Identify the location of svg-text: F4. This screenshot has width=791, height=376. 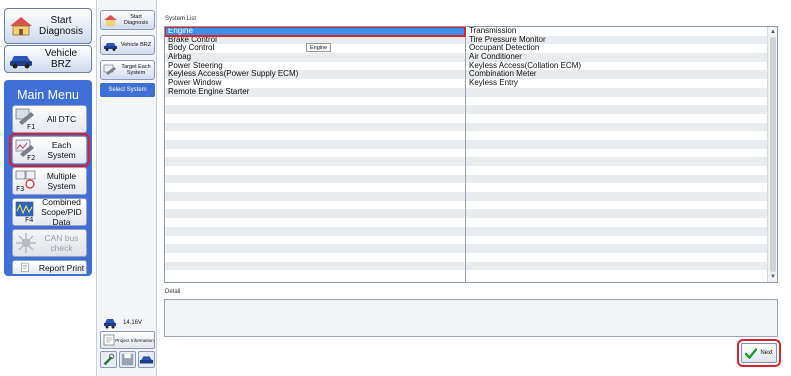
(29, 219).